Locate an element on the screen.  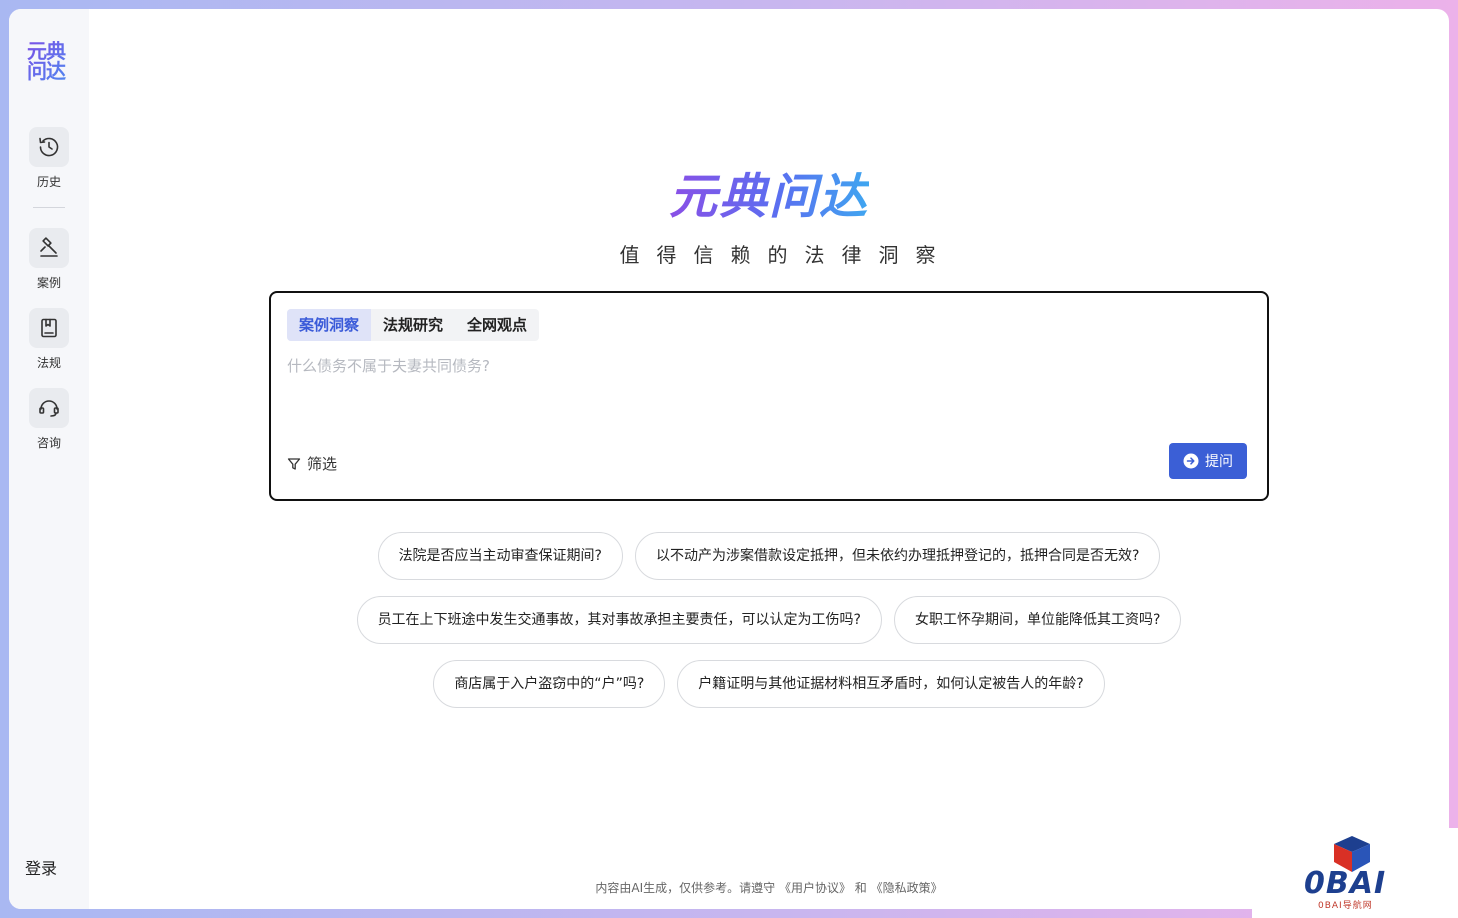
sidebar-item-regulations: 法规 is located at coordinates (49, 339).